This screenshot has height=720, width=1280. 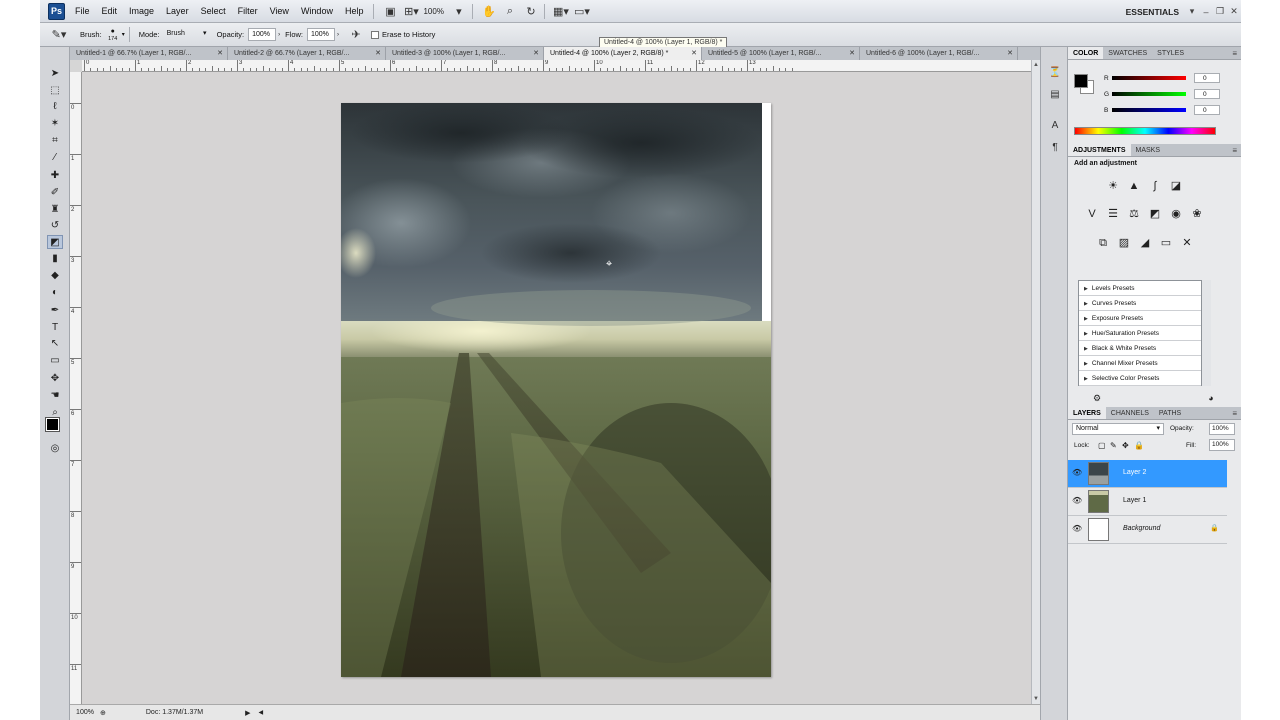 I want to click on type-tool-icon: T, so click(x=55, y=328).